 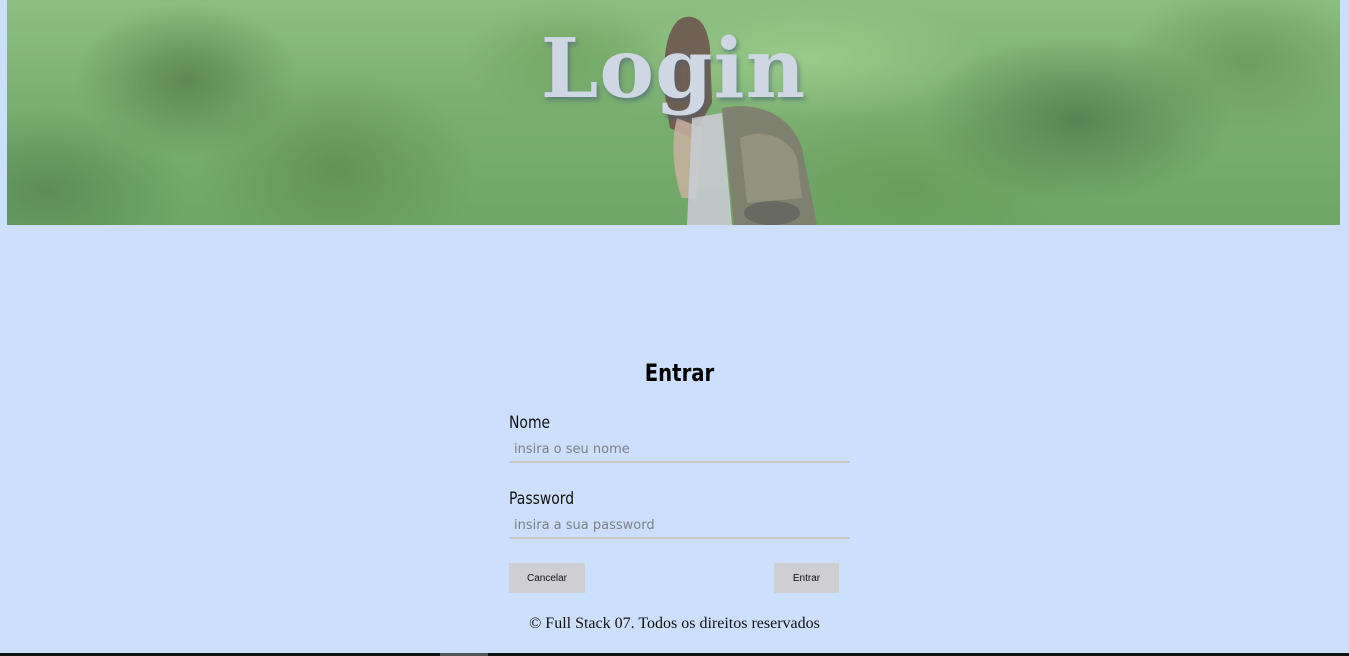 I want to click on form-title: Entrar, so click(x=679, y=373).